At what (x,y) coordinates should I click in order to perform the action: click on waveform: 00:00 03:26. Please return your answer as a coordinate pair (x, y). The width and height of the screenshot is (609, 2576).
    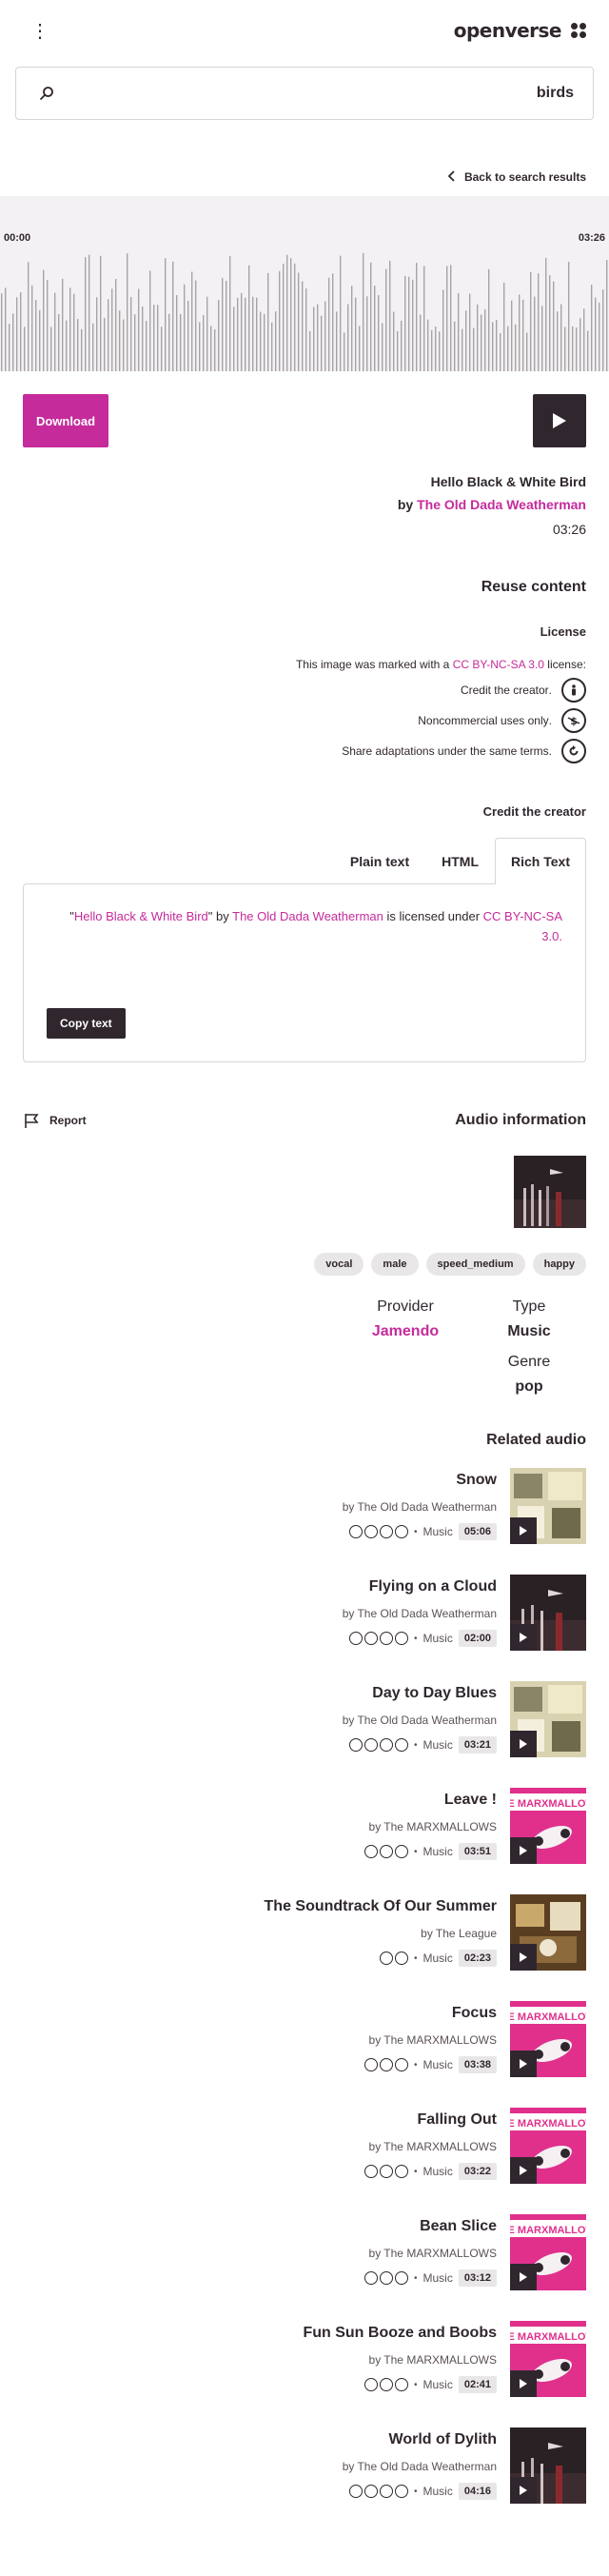
    Looking at the image, I should click on (304, 283).